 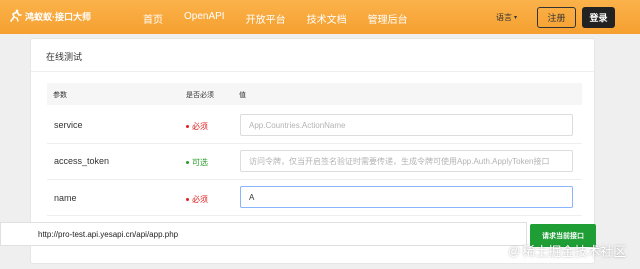 What do you see at coordinates (406, 125) in the screenshot?
I see `service-input` at bounding box center [406, 125].